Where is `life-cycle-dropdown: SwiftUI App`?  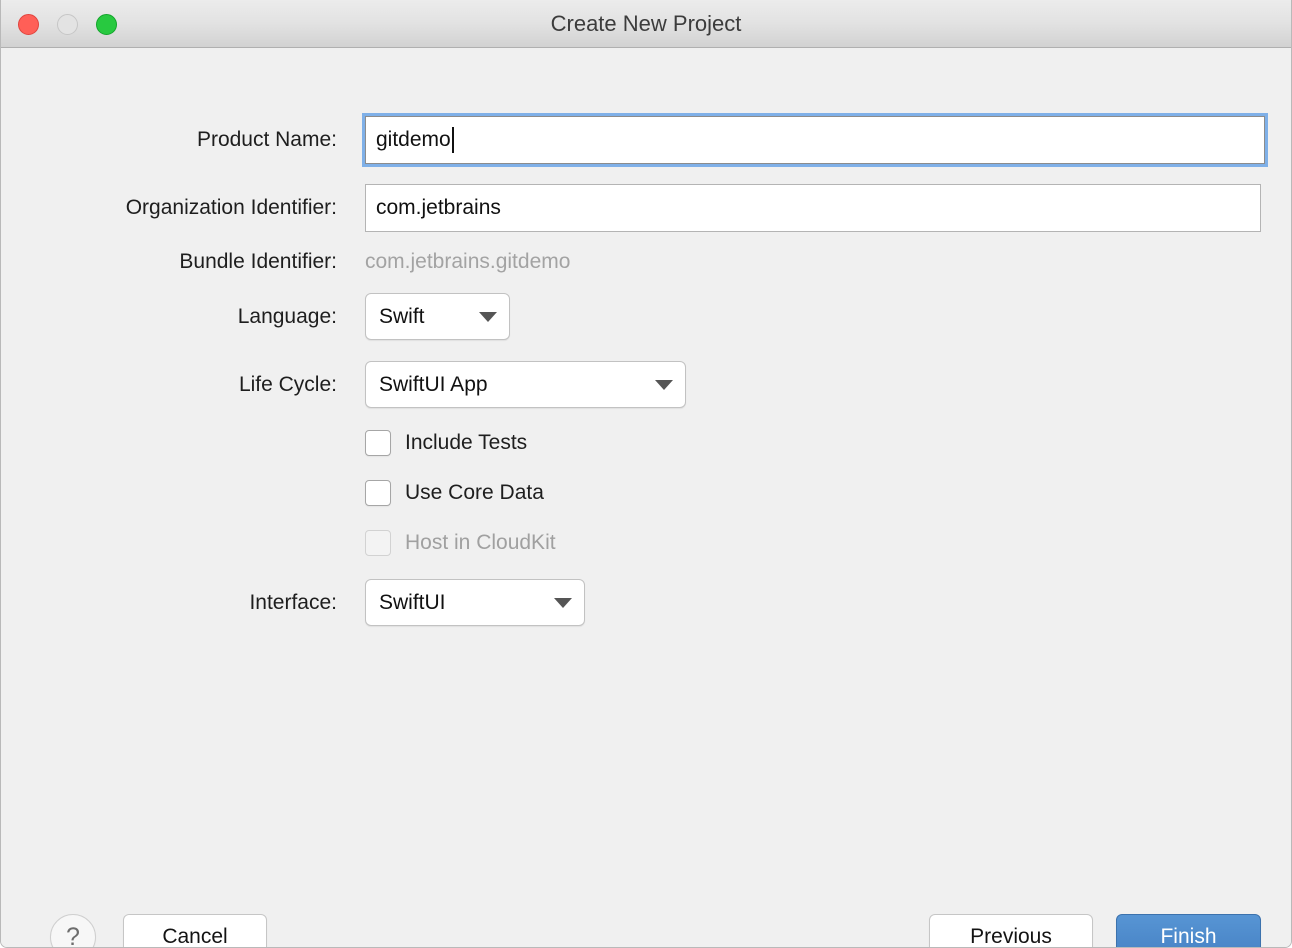
life-cycle-dropdown: SwiftUI App is located at coordinates (525, 384).